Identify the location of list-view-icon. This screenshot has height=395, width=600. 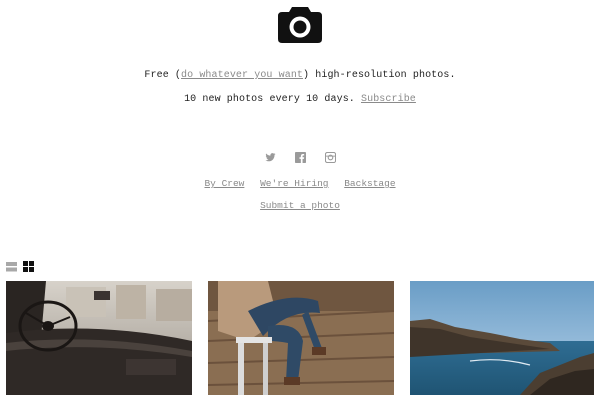
(11, 265).